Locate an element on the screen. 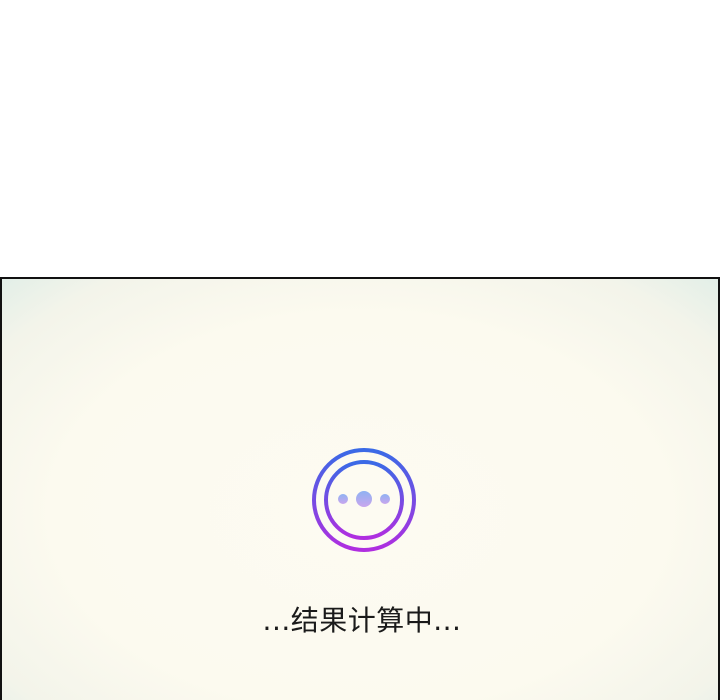 The width and height of the screenshot is (720, 700). dot-center is located at coordinates (364, 499).